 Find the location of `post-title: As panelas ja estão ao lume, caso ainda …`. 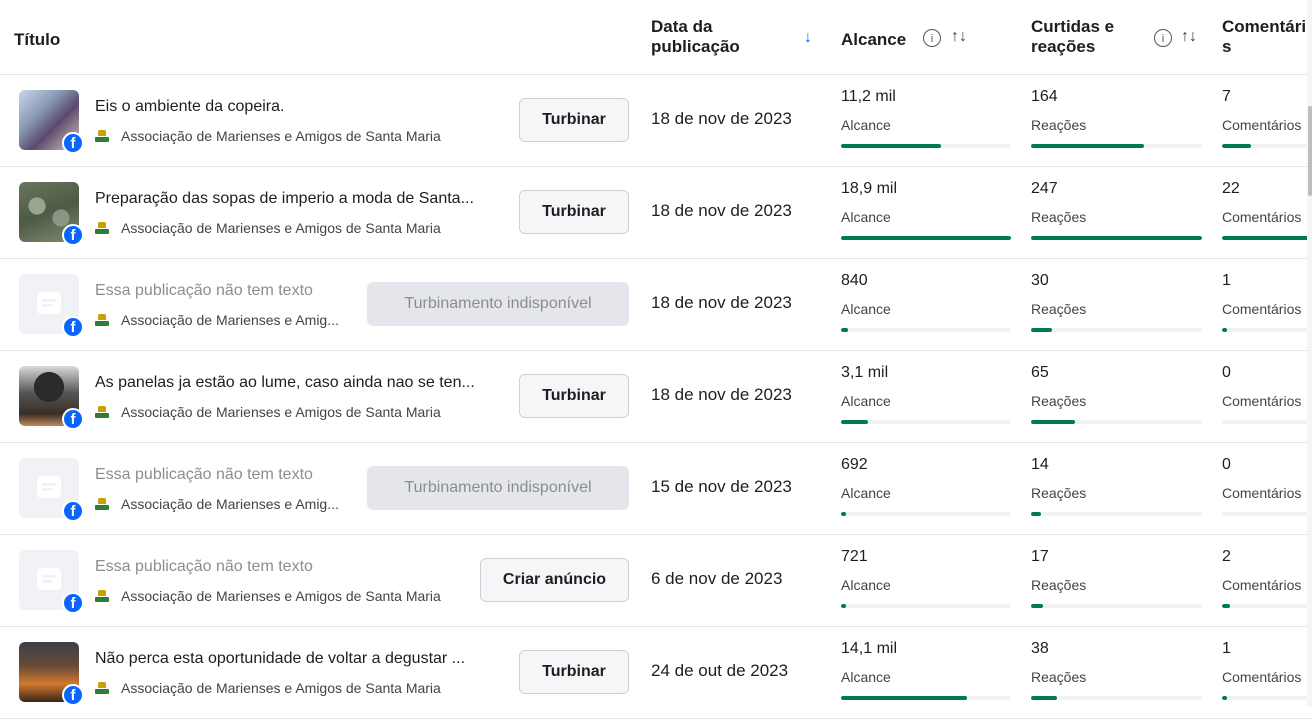

post-title: As panelas ja estão ao lume, caso ainda … is located at coordinates (285, 383).